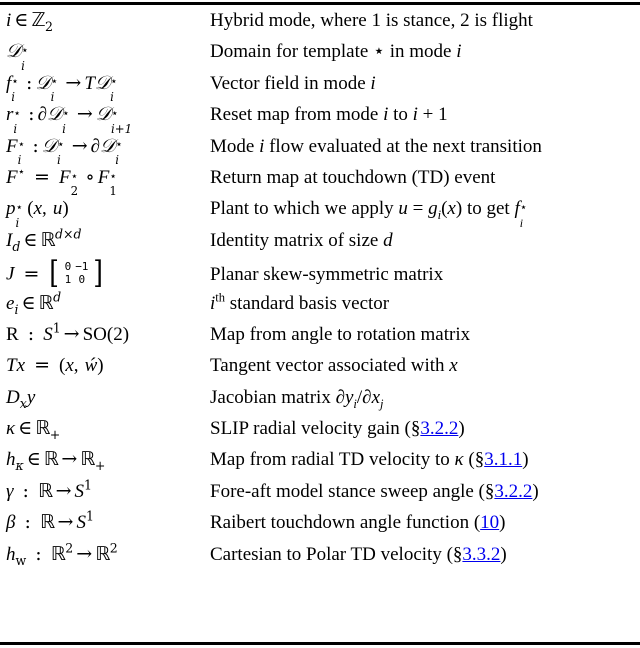  I want to click on two-sup: 2, so click(113, 548).